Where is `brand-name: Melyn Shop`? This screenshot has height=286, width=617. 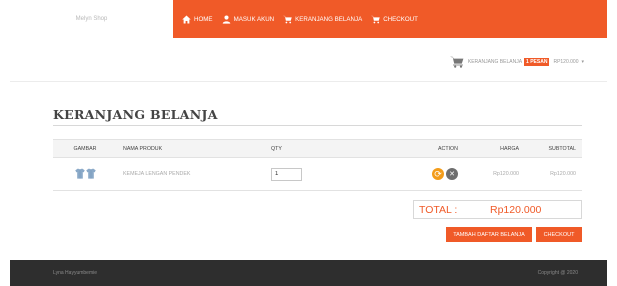 brand-name: Melyn Shop is located at coordinates (92, 19).